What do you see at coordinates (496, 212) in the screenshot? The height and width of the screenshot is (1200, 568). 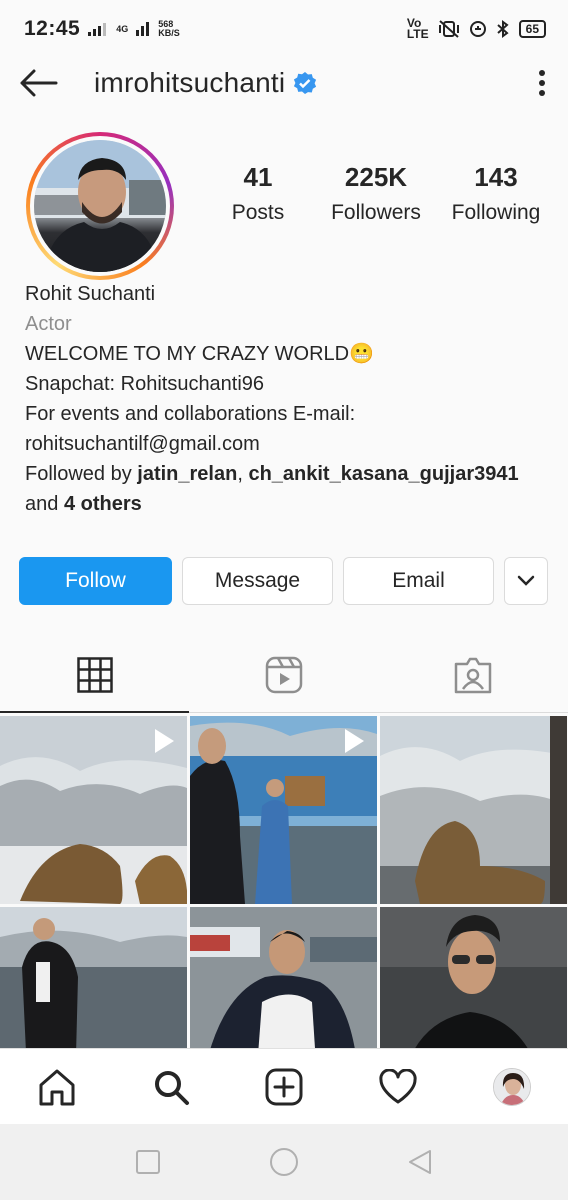 I see `stat-following-label: Following` at bounding box center [496, 212].